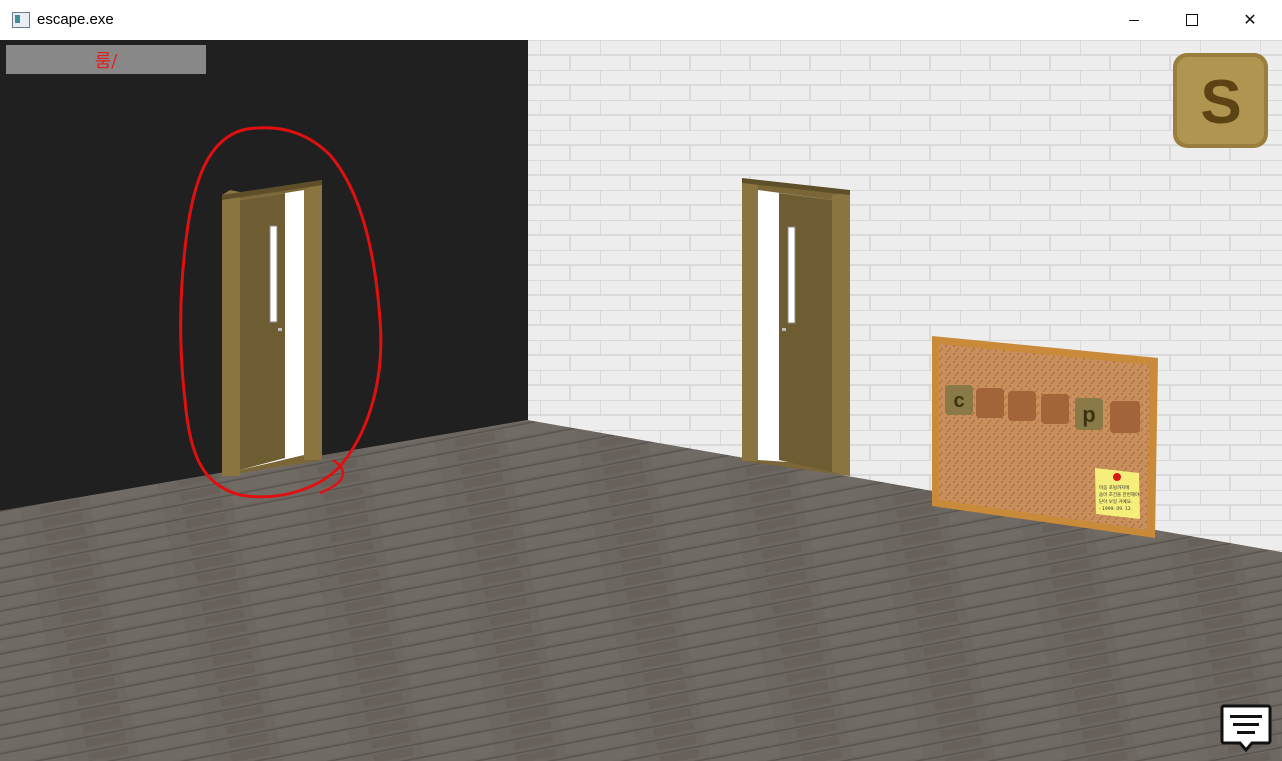  I want to click on corkboard-tile-1: c, so click(959, 400).